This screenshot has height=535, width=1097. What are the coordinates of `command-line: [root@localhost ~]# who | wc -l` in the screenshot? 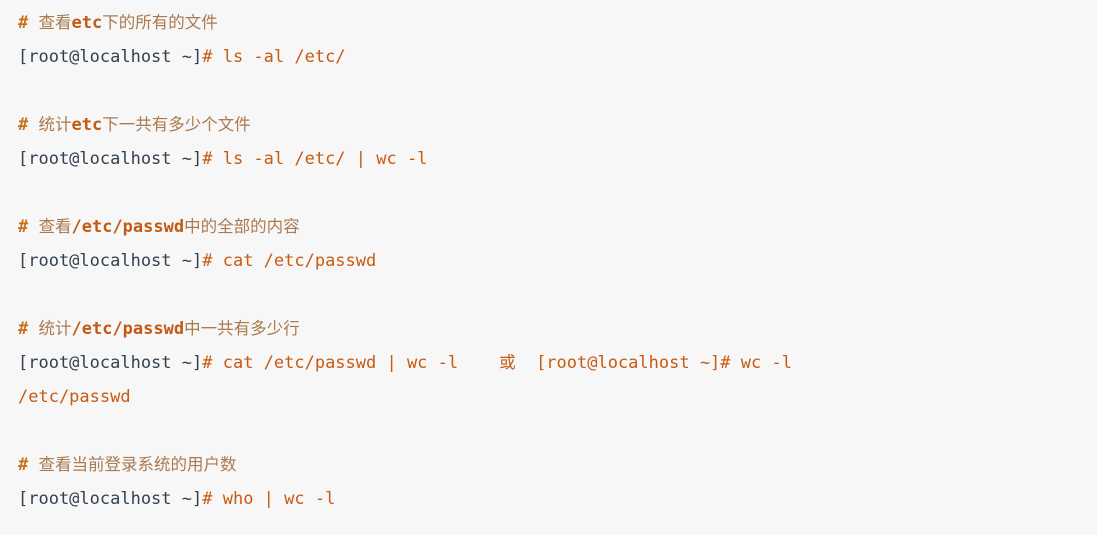 It's located at (557, 499).